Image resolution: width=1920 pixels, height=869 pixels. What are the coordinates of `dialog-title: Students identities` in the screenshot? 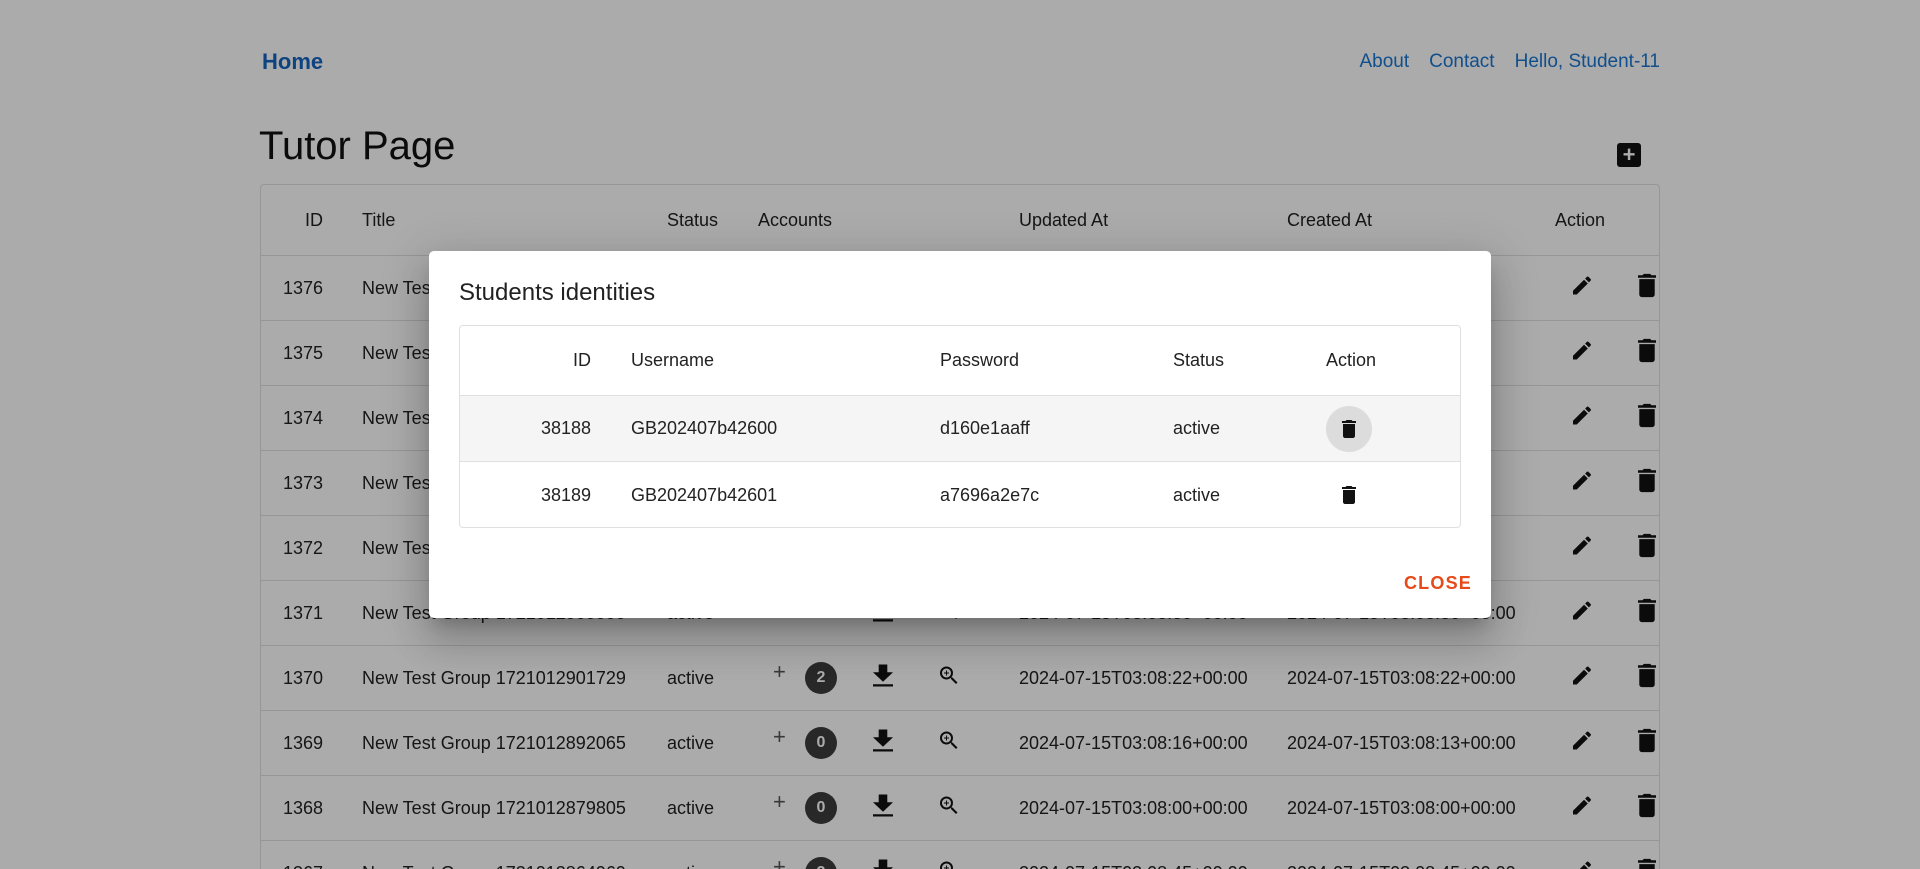 It's located at (557, 292).